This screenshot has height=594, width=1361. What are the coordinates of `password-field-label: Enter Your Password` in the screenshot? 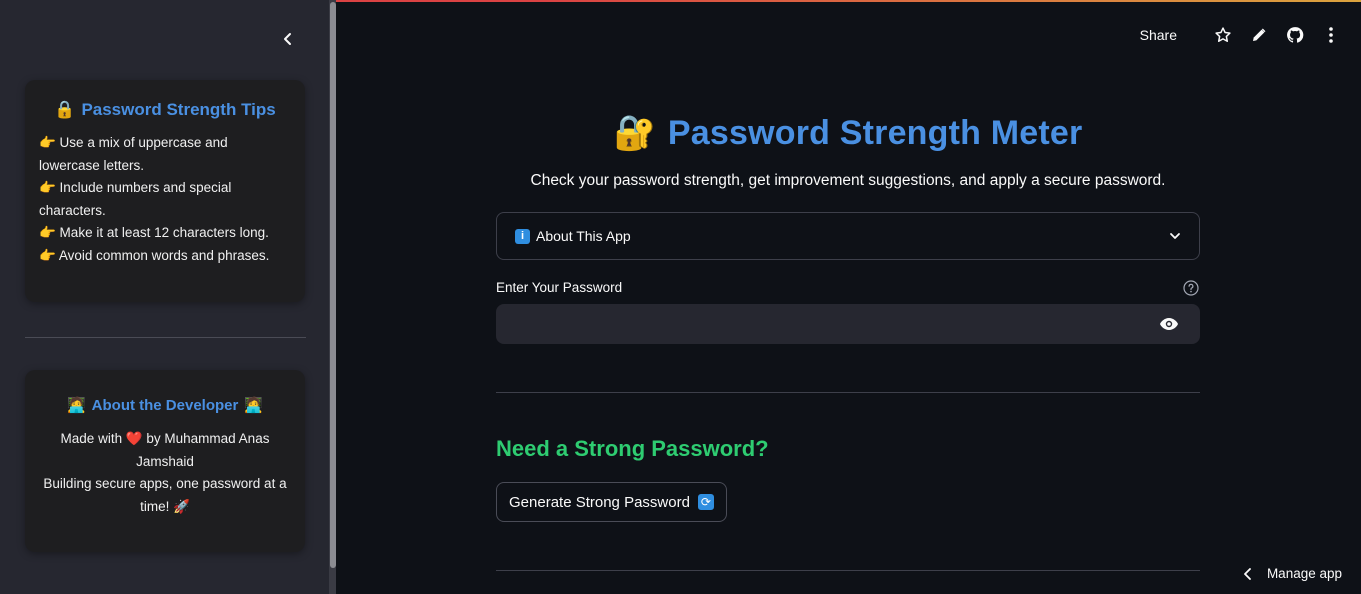 It's located at (559, 287).